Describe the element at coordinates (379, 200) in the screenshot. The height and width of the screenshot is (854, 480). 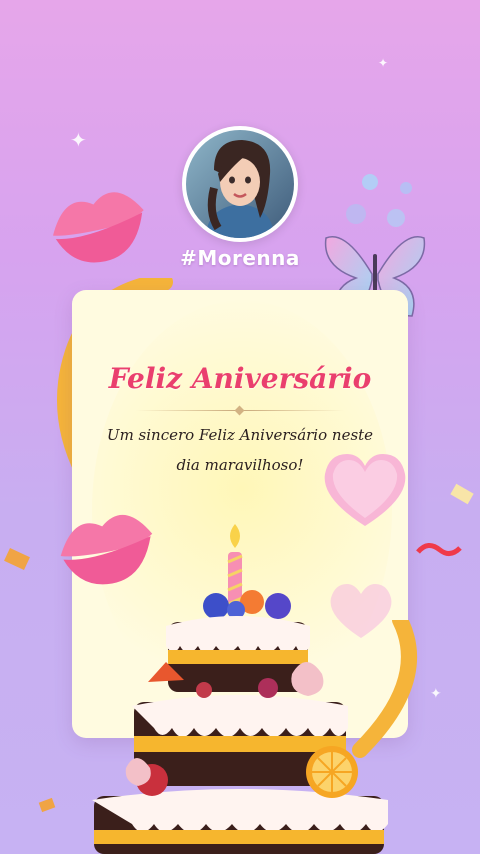
I see `heart-sparkles-decoration` at that location.